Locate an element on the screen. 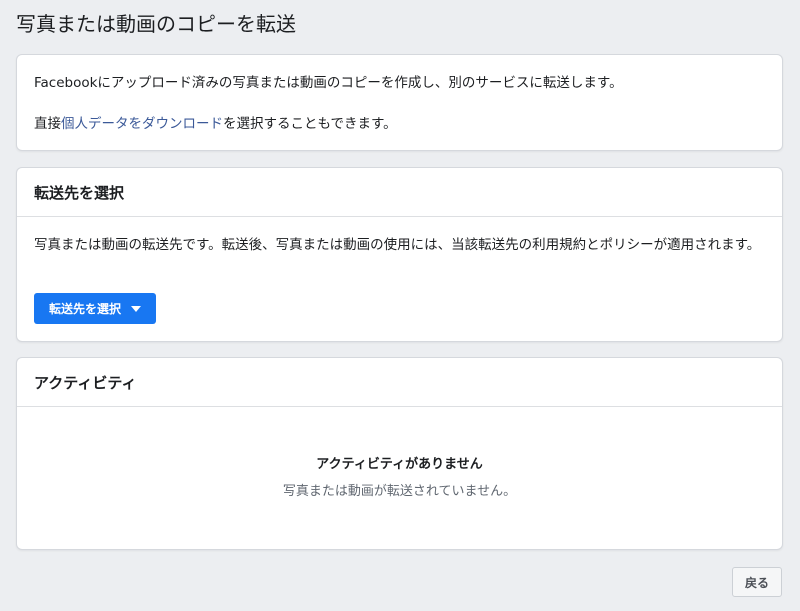  download-info-suffix: を選択することもできます。 is located at coordinates (310, 124).